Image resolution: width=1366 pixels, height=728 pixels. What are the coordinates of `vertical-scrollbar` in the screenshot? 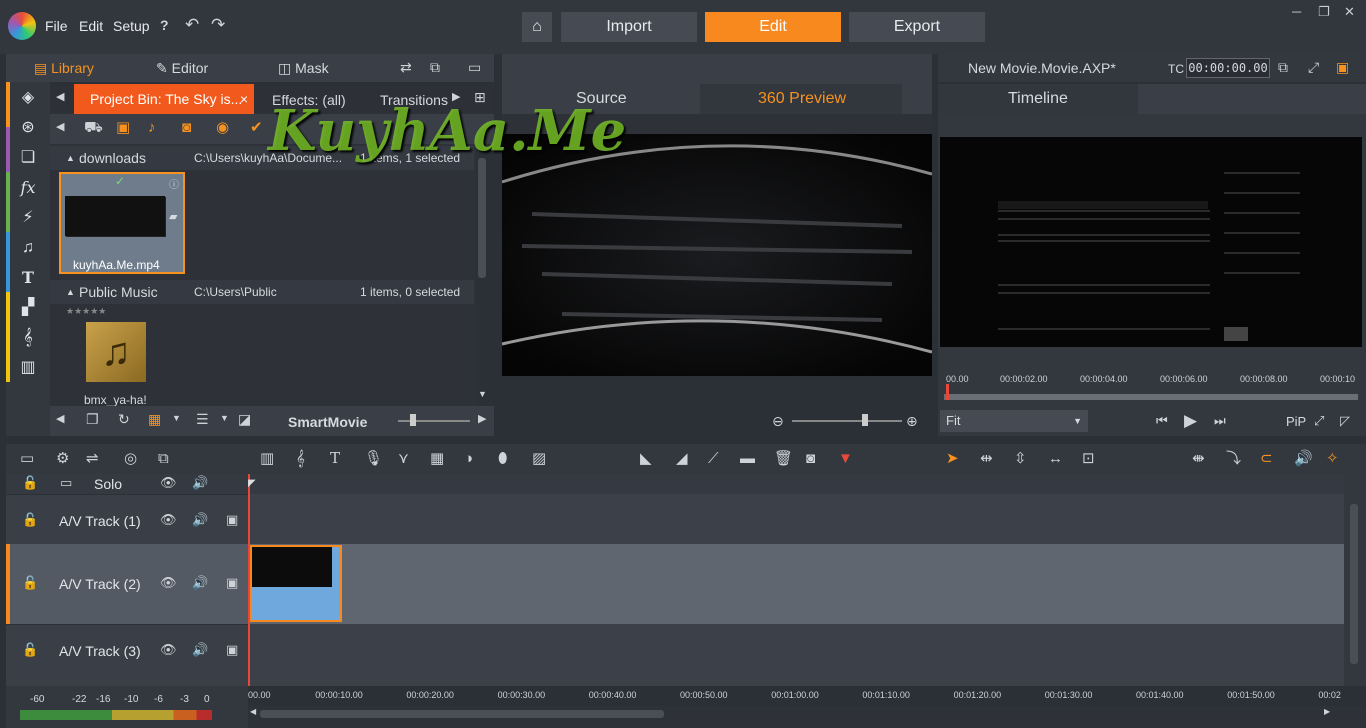 It's located at (1355, 580).